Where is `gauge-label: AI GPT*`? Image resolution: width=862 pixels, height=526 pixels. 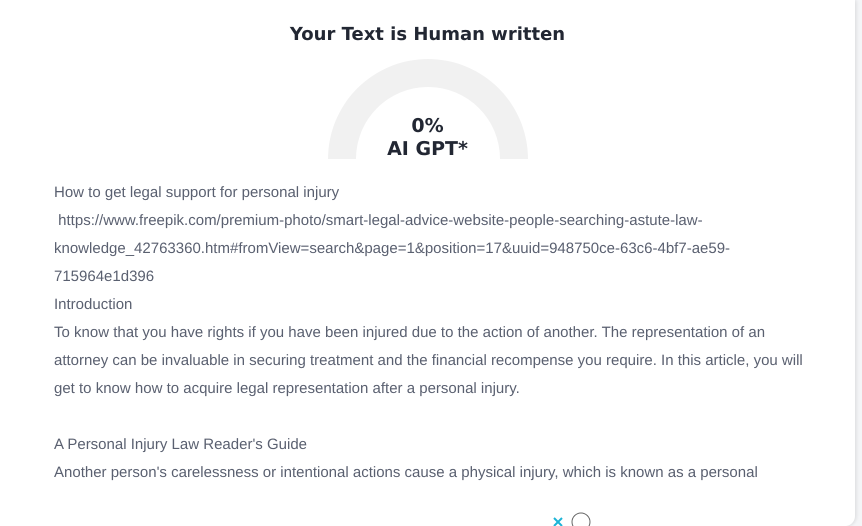
gauge-label: AI GPT* is located at coordinates (427, 149).